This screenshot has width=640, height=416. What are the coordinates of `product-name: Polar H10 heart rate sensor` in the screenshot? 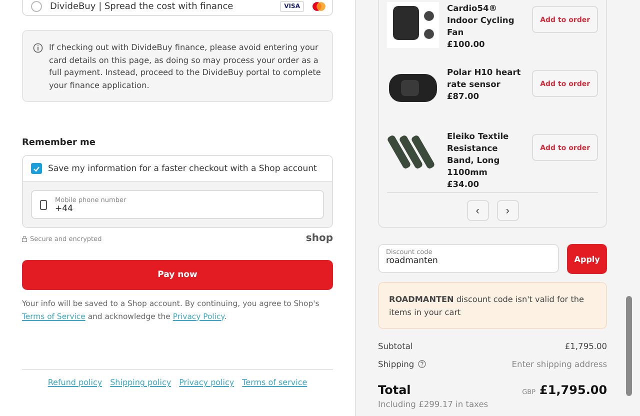 It's located at (484, 78).